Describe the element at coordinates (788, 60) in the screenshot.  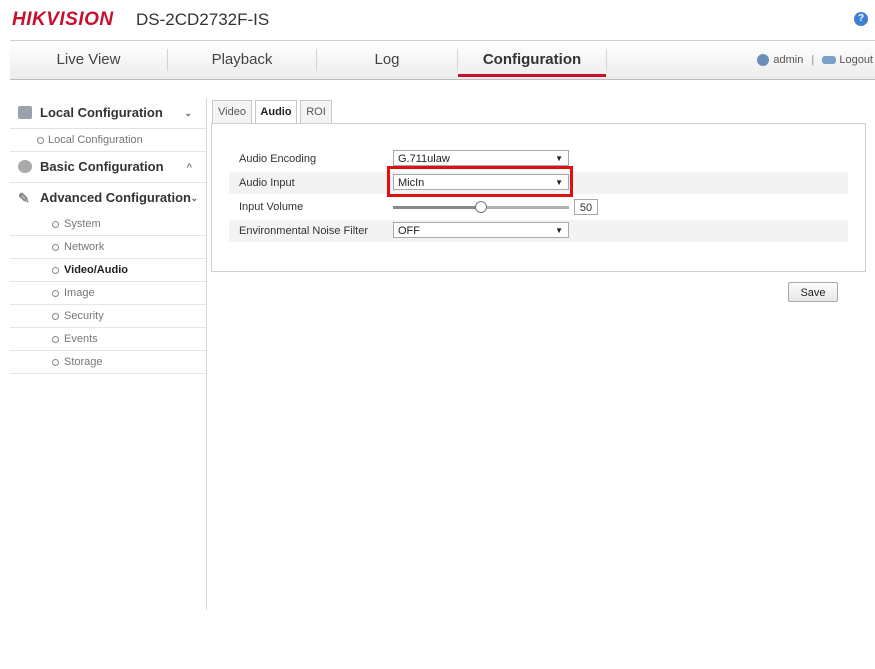
I see `username: admin` at that location.